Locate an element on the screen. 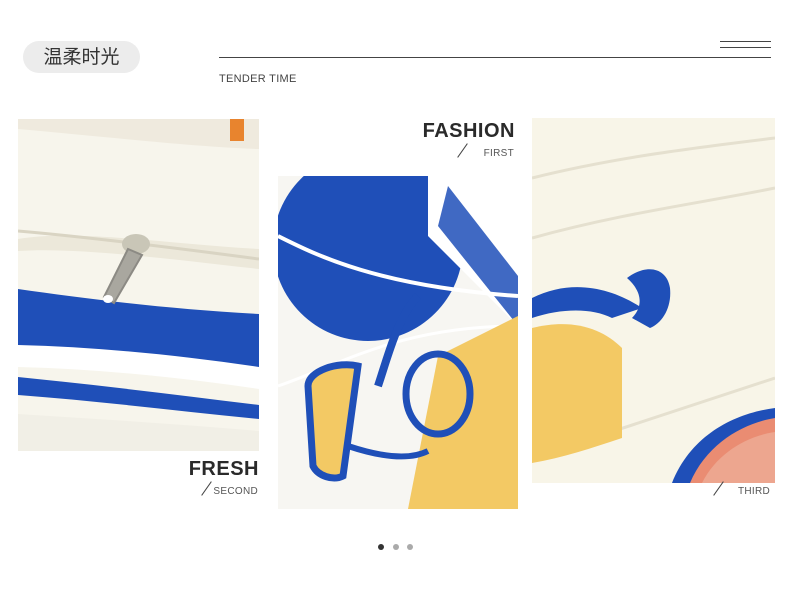 Image resolution: width=790 pixels, height=593 pixels. header-divider is located at coordinates (495, 57).